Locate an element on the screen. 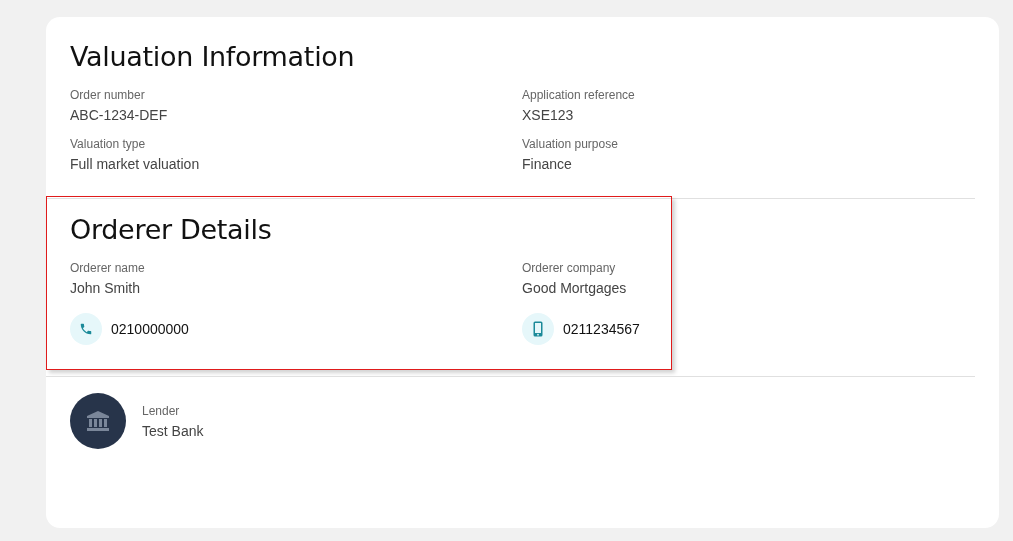 This screenshot has width=1013, height=541. field-label: Orderer company is located at coordinates (569, 268).